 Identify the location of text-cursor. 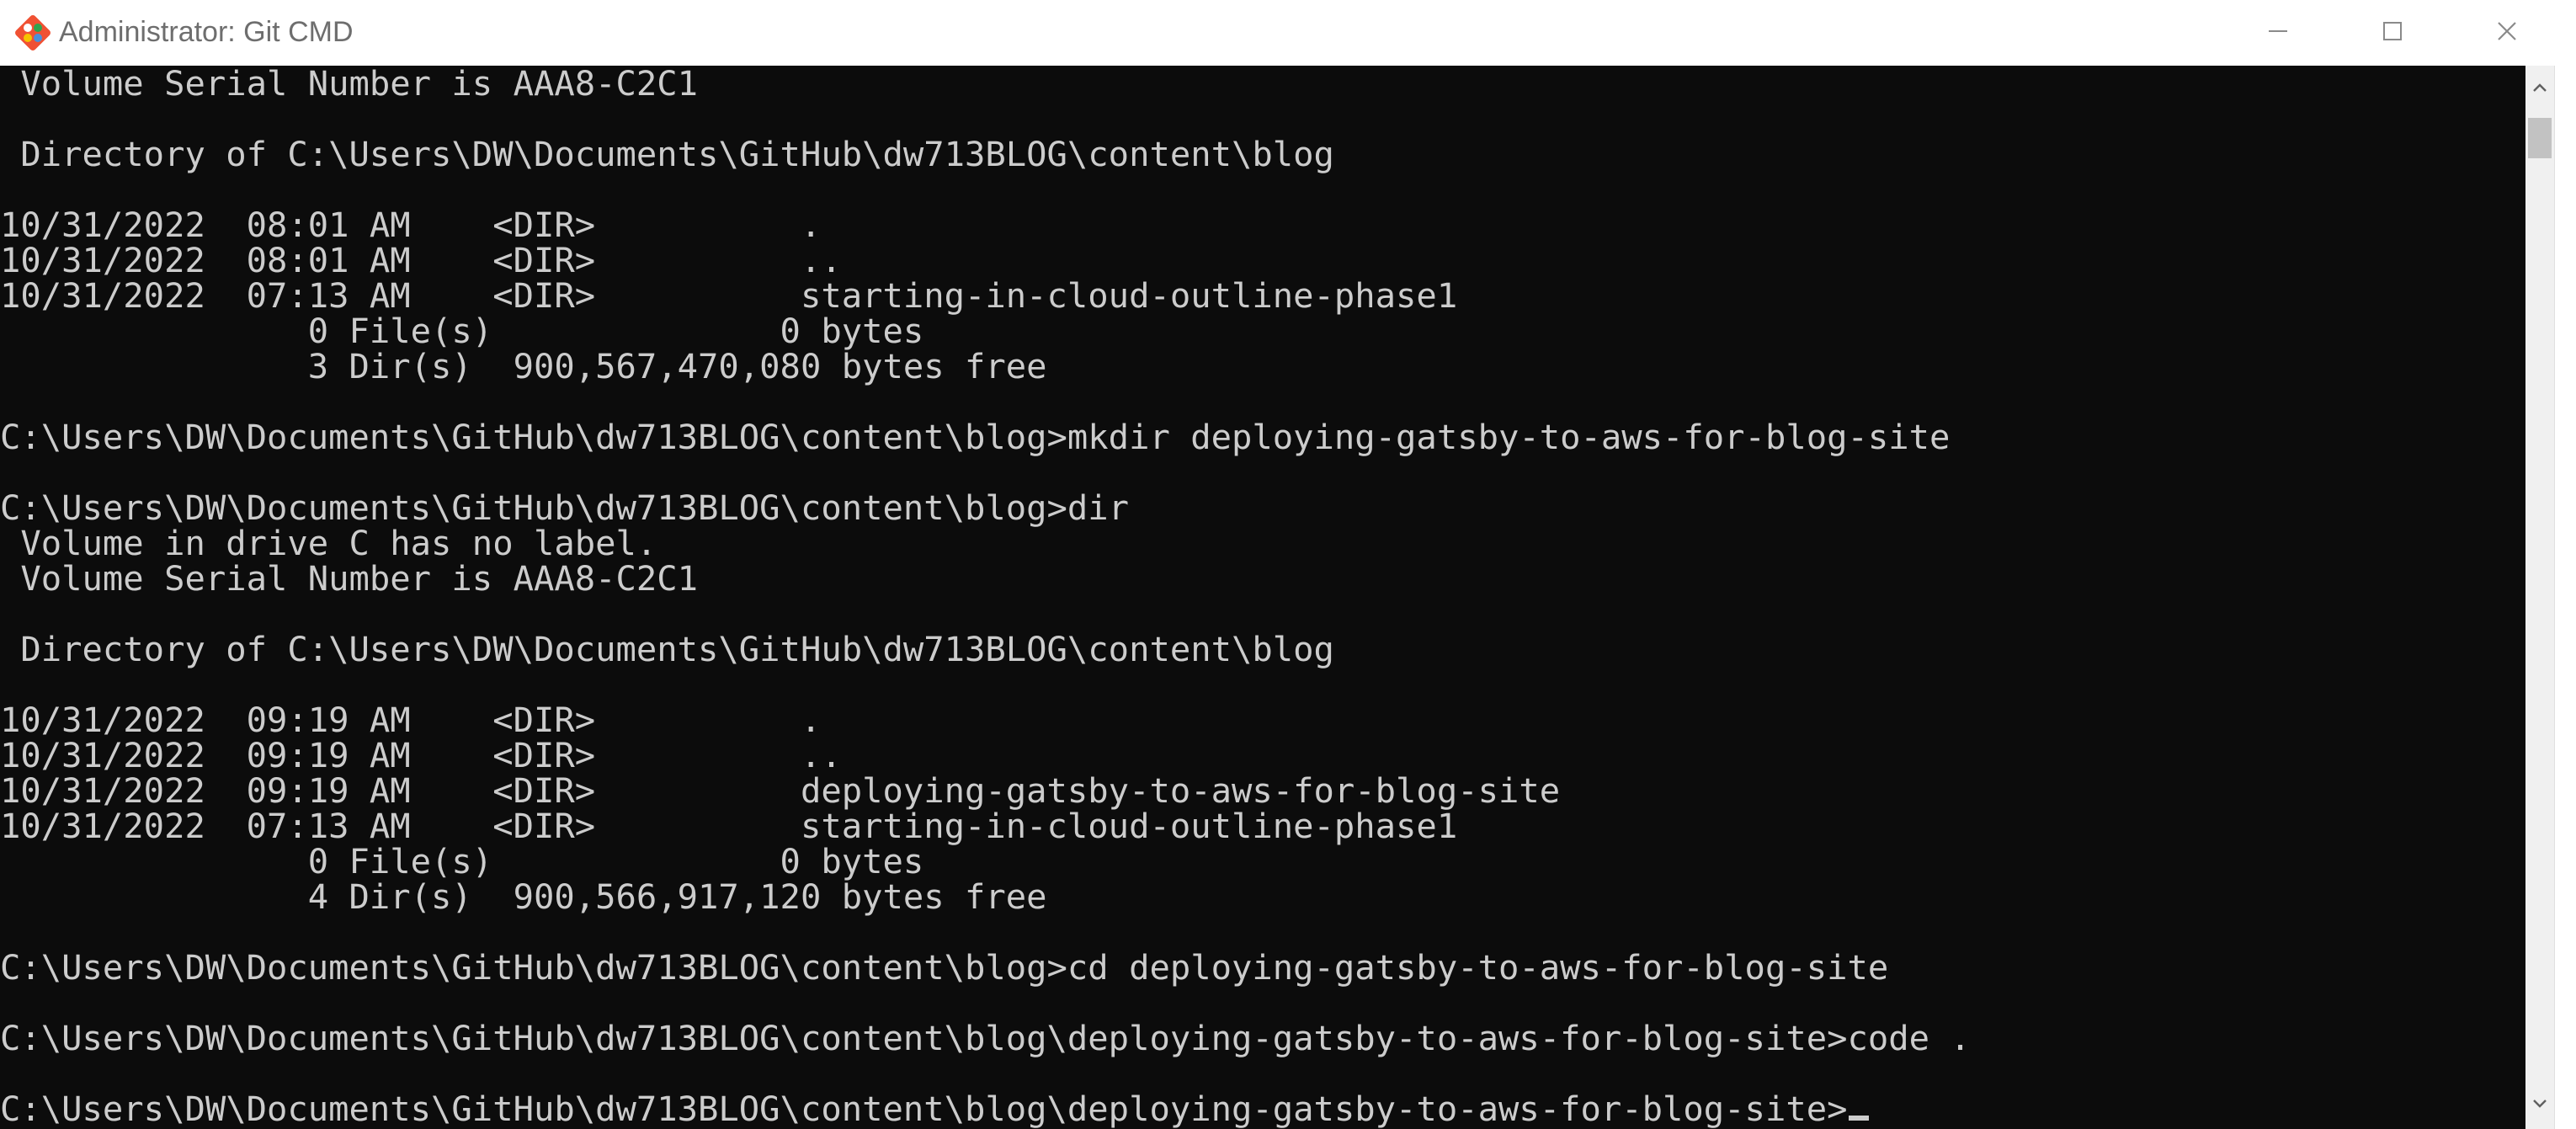
(1859, 1118).